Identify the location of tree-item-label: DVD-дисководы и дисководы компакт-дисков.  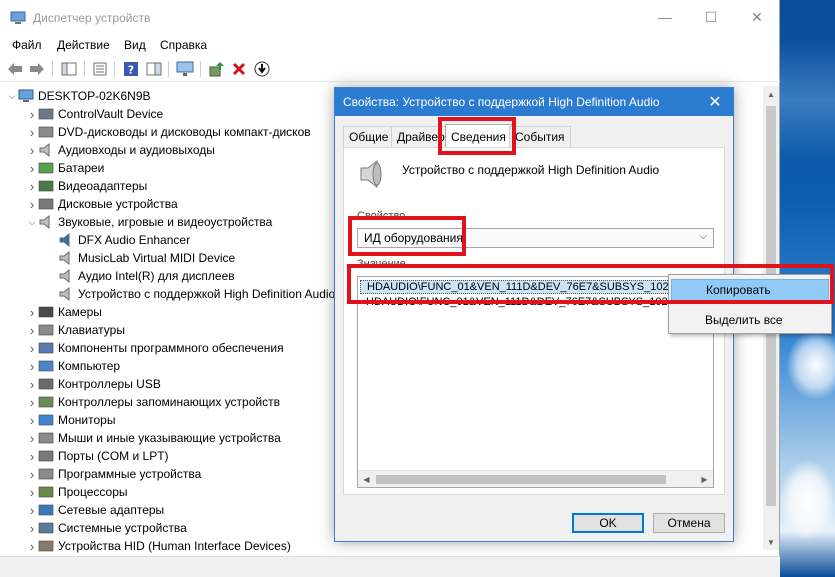
(184, 132).